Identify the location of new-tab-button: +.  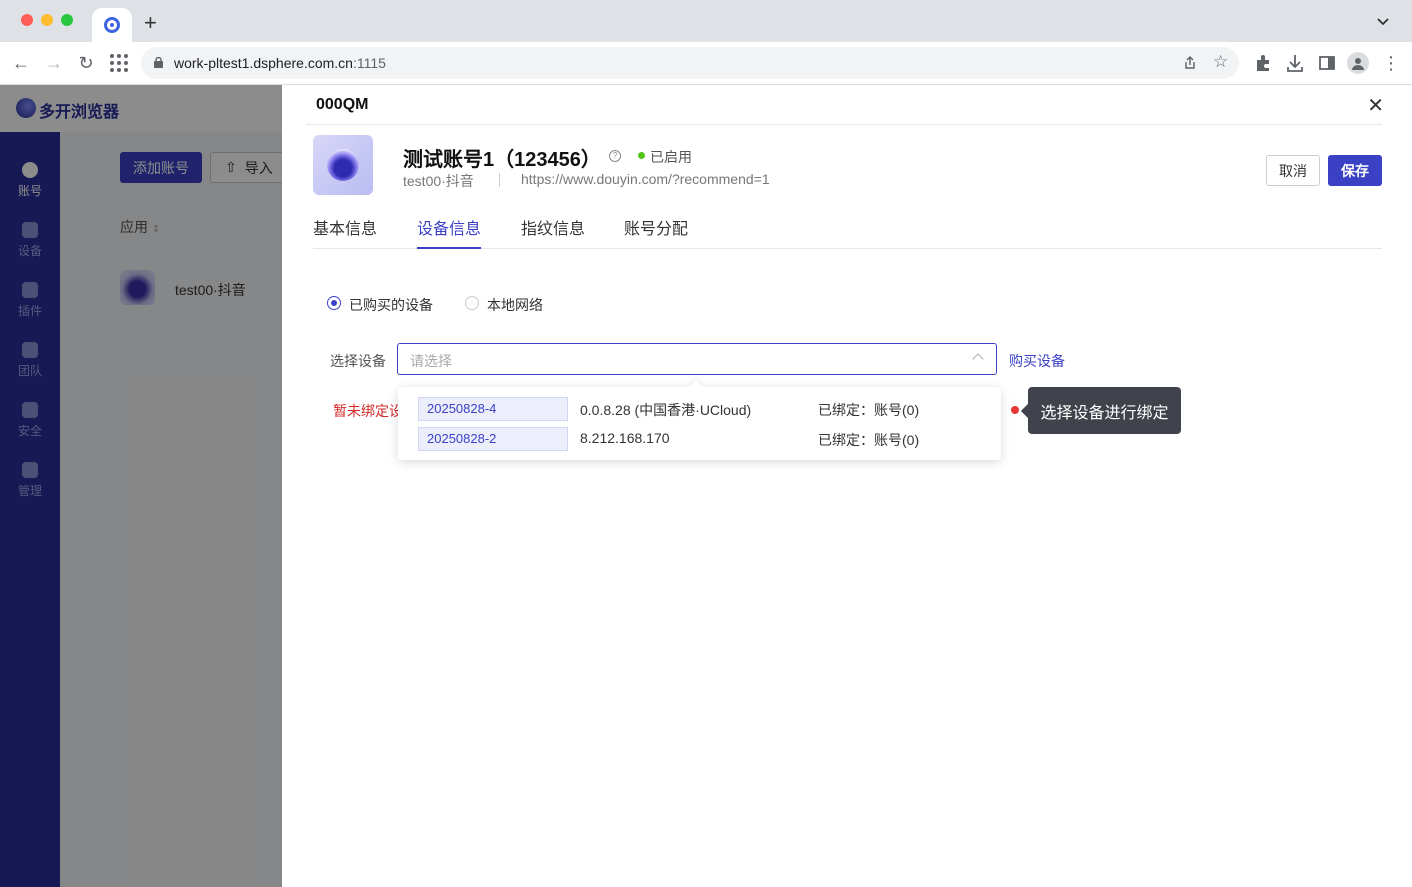
(150, 23).